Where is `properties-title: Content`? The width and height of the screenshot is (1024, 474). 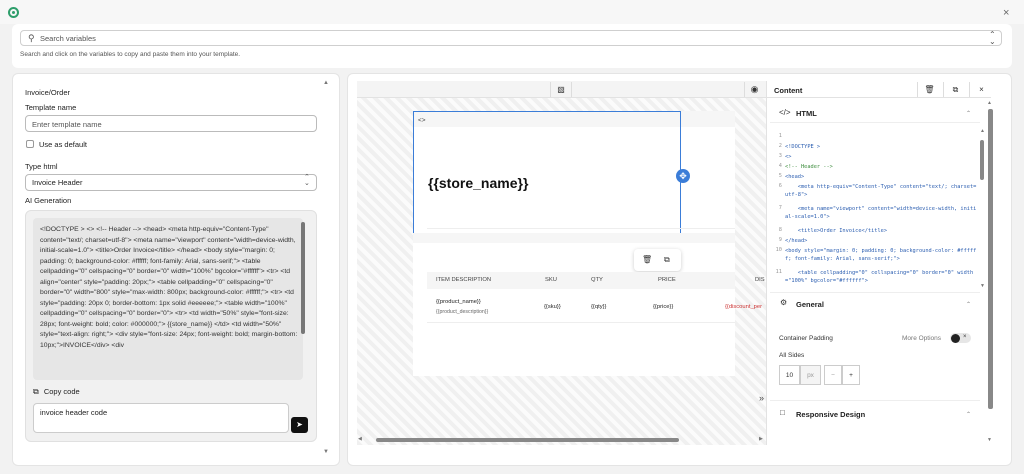
properties-title: Content is located at coordinates (788, 90).